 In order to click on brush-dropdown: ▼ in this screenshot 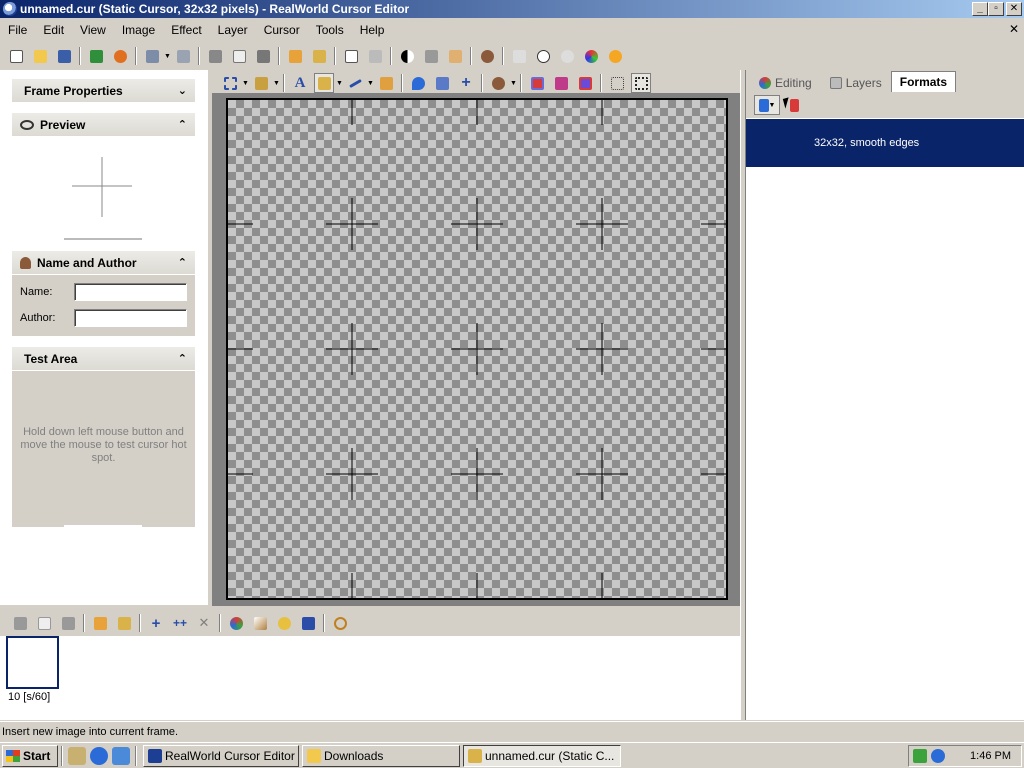, I will do `click(276, 83)`.